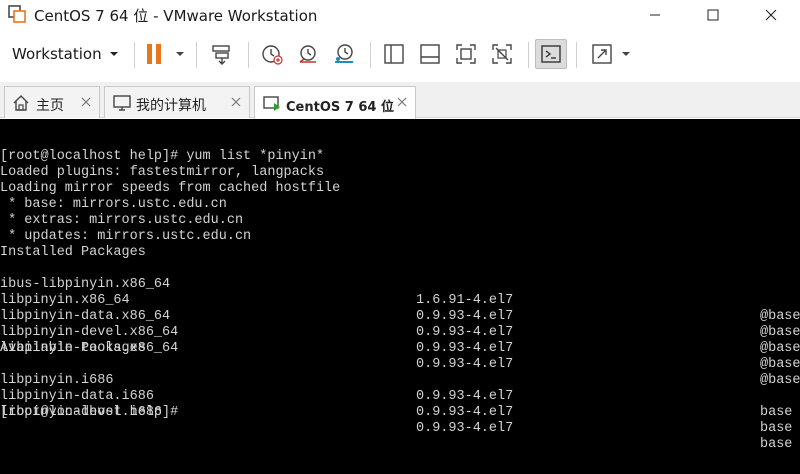  I want to click on maximize-button, so click(713, 15).